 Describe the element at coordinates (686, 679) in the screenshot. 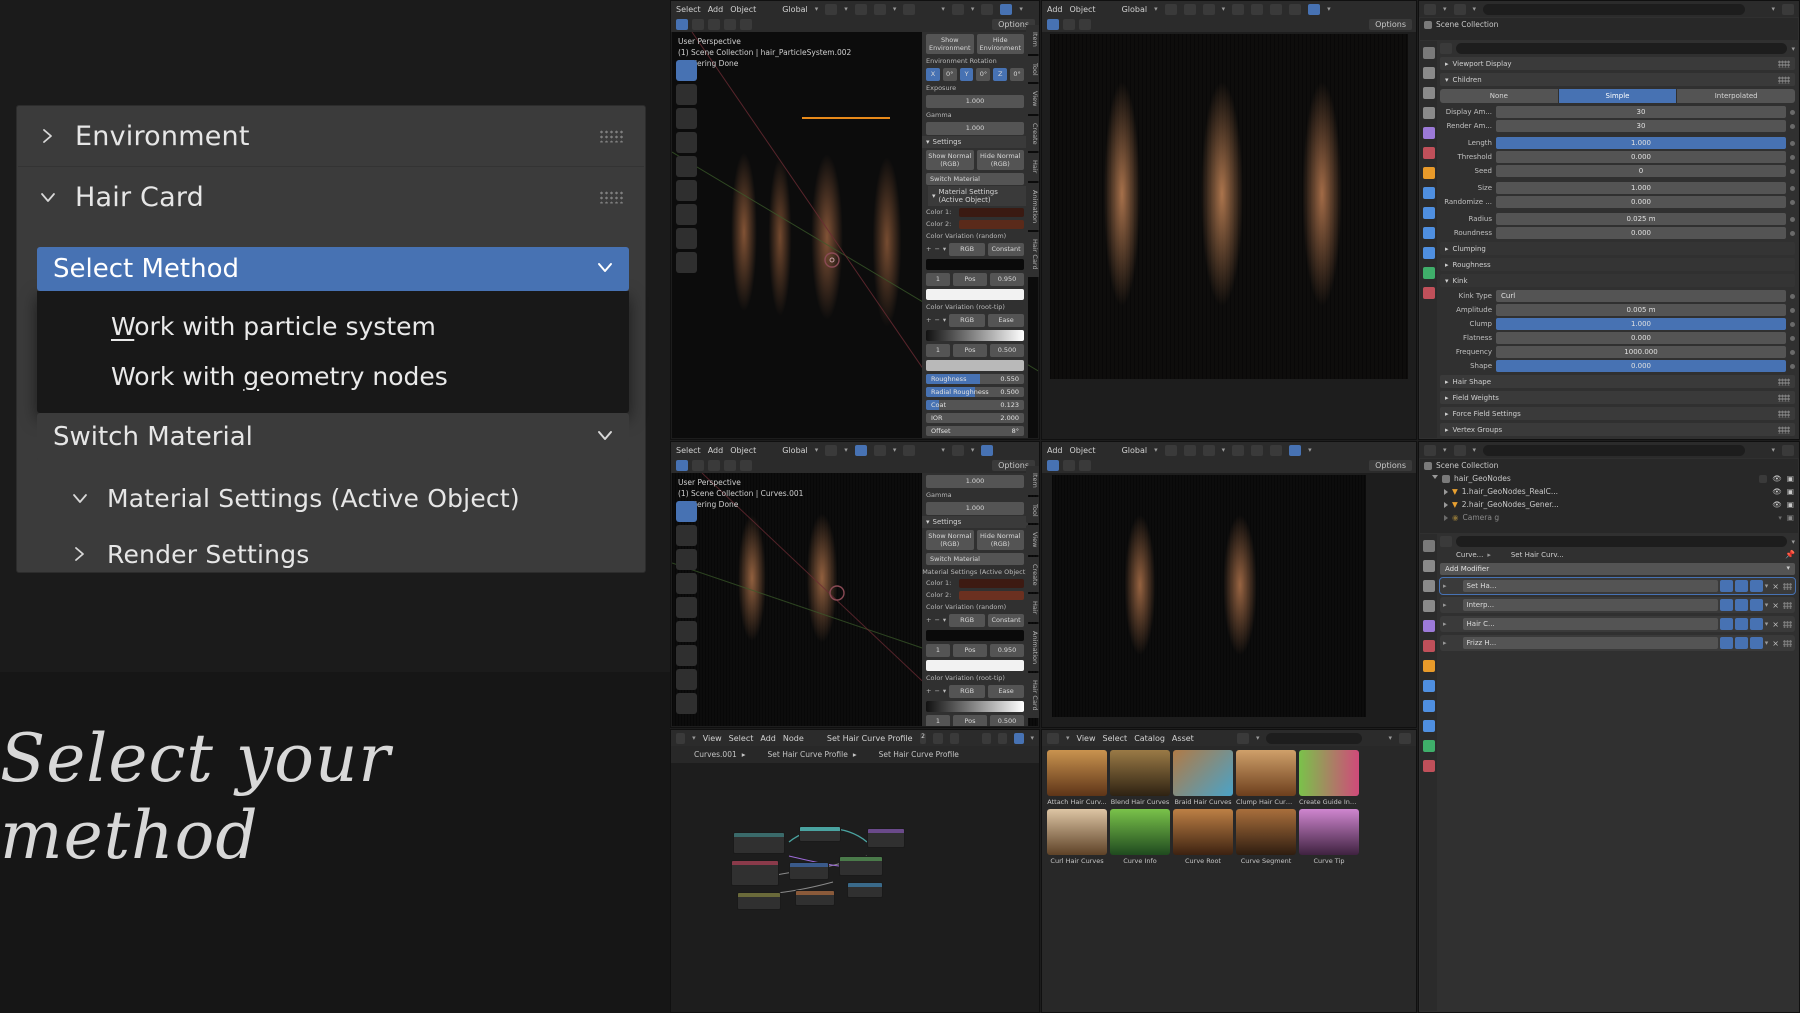

I see `tool-measure-icon` at that location.